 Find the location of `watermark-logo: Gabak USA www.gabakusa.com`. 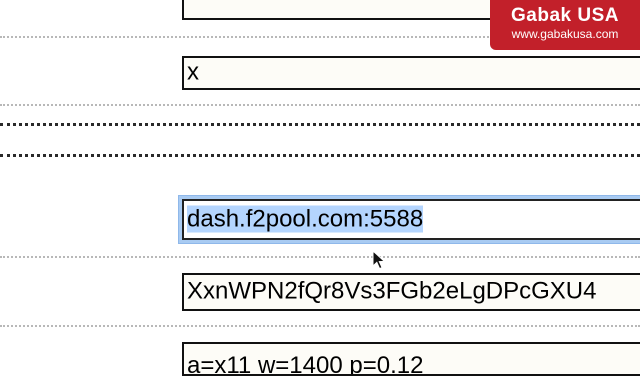

watermark-logo: Gabak USA www.gabakusa.com is located at coordinates (565, 25).